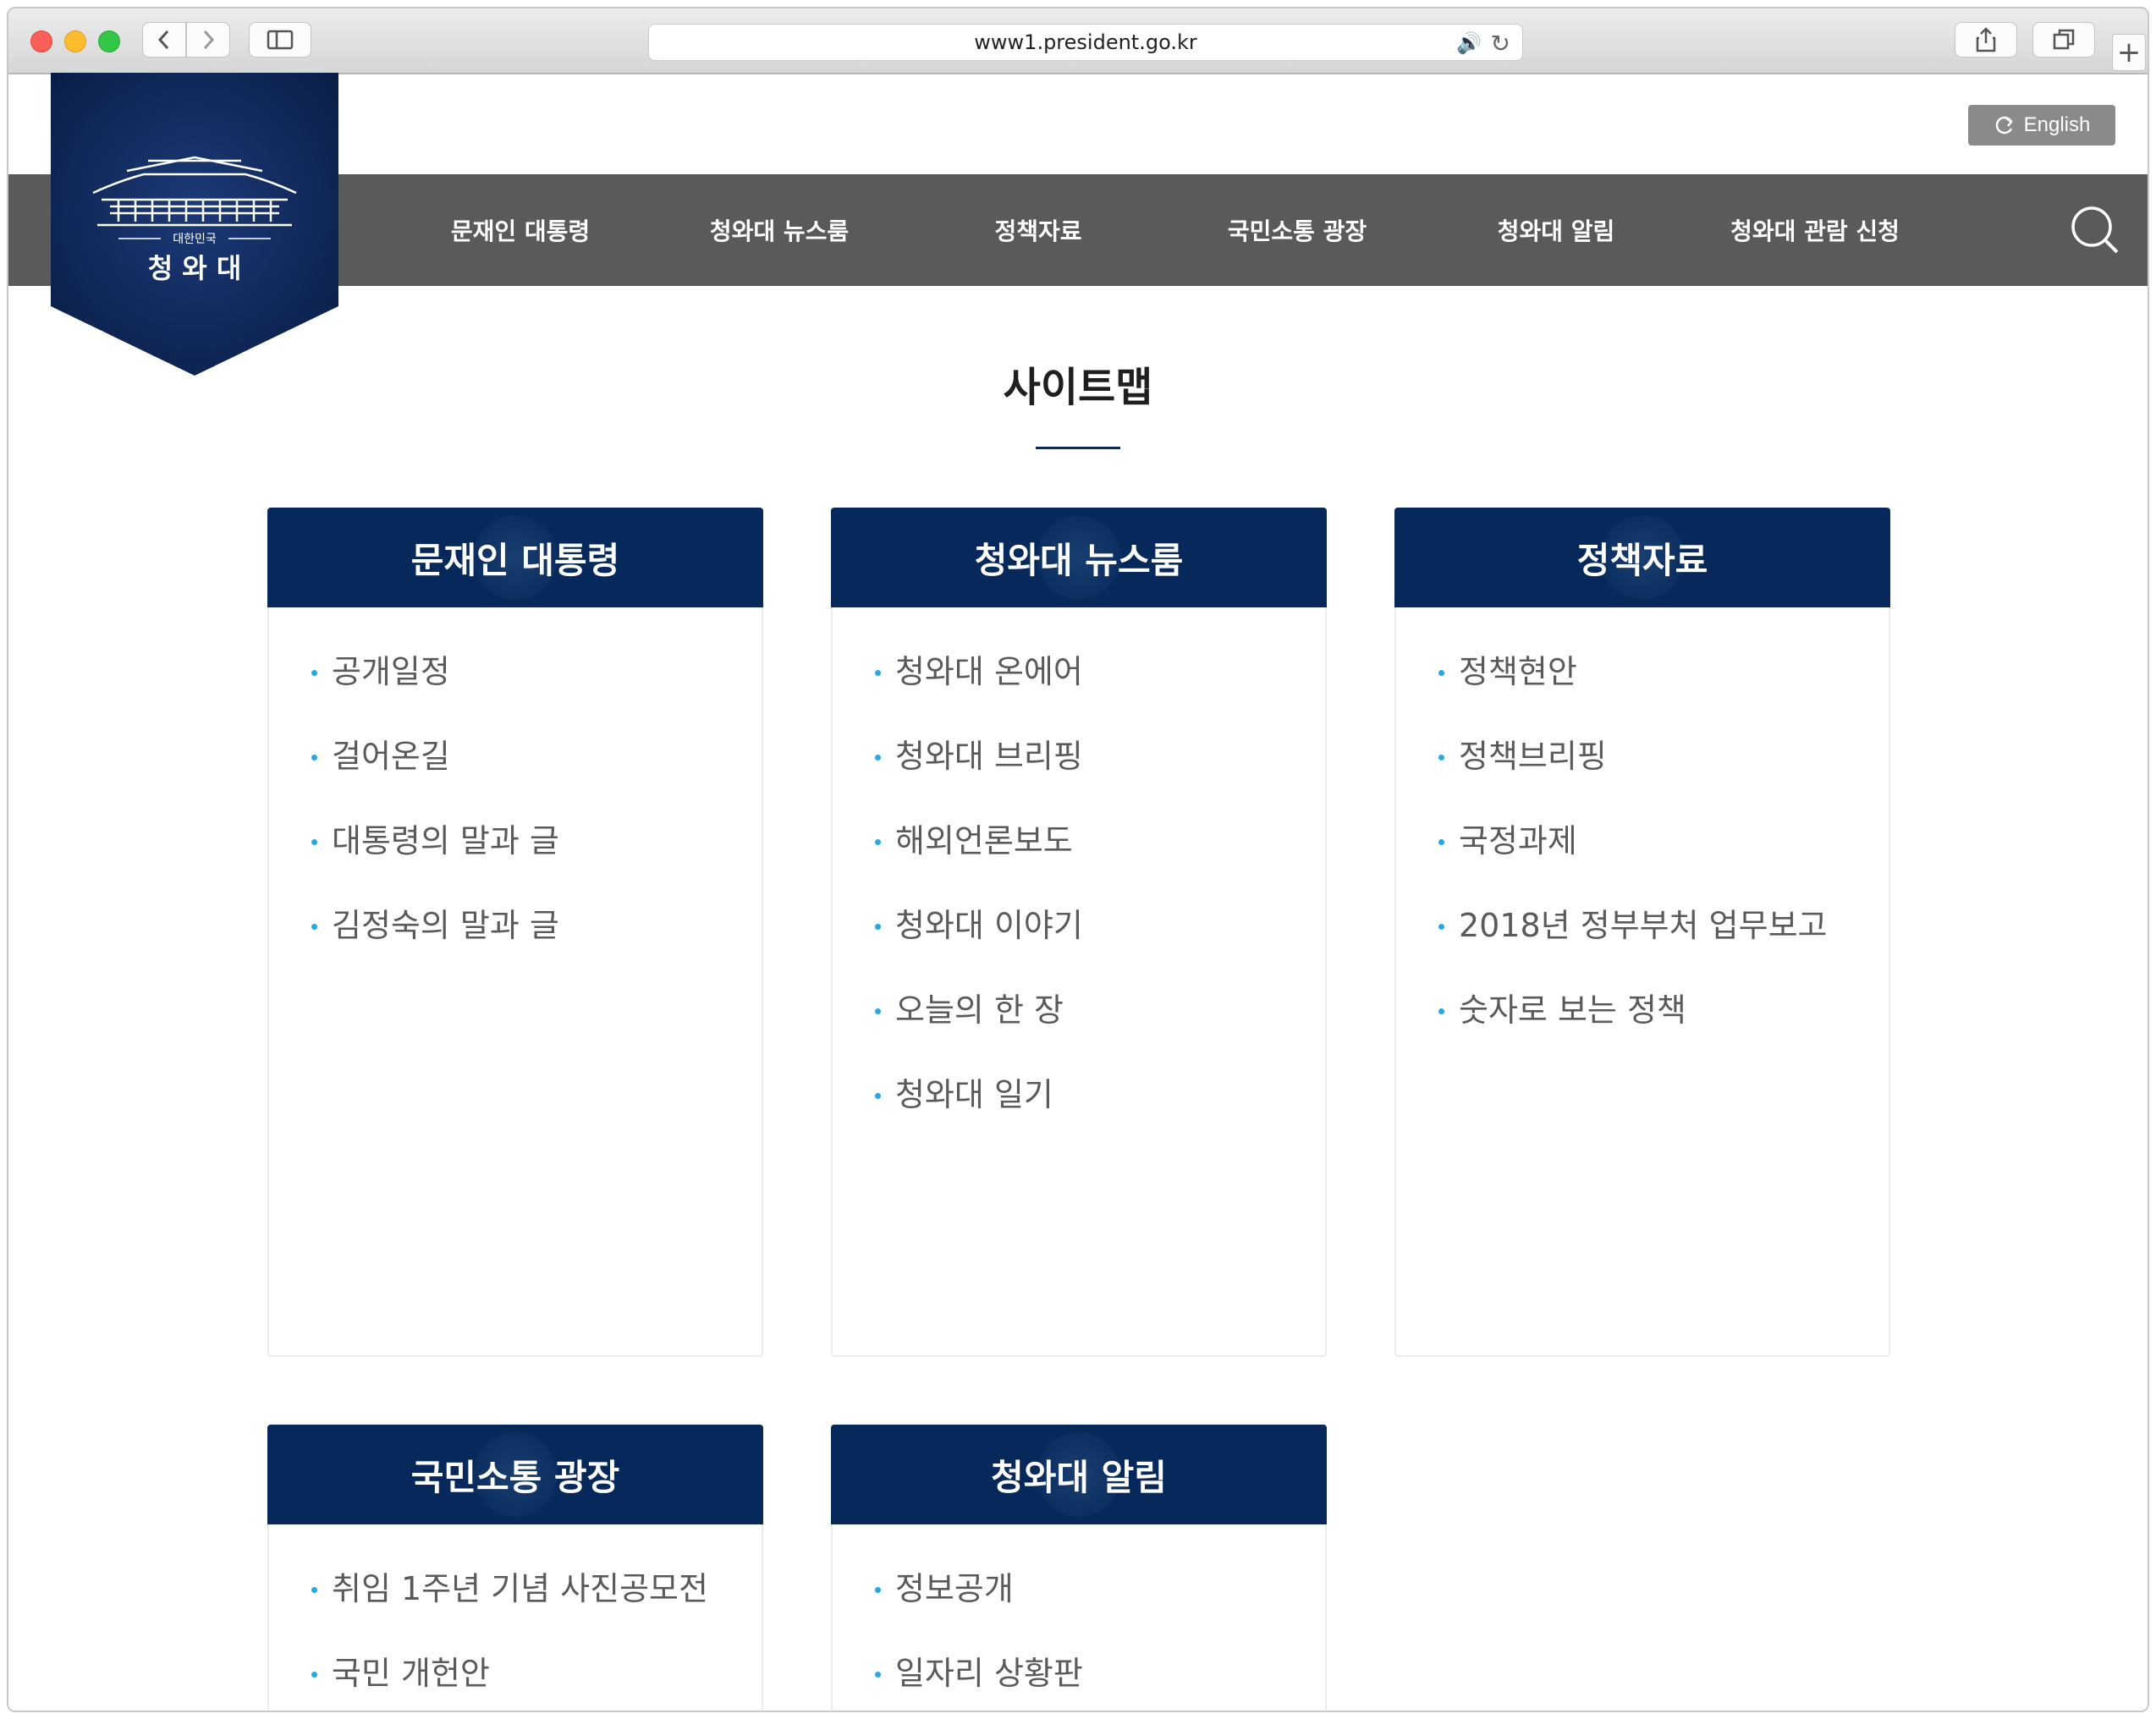 This screenshot has height=1719, width=2156. I want to click on refresh-icon, so click(2004, 126).